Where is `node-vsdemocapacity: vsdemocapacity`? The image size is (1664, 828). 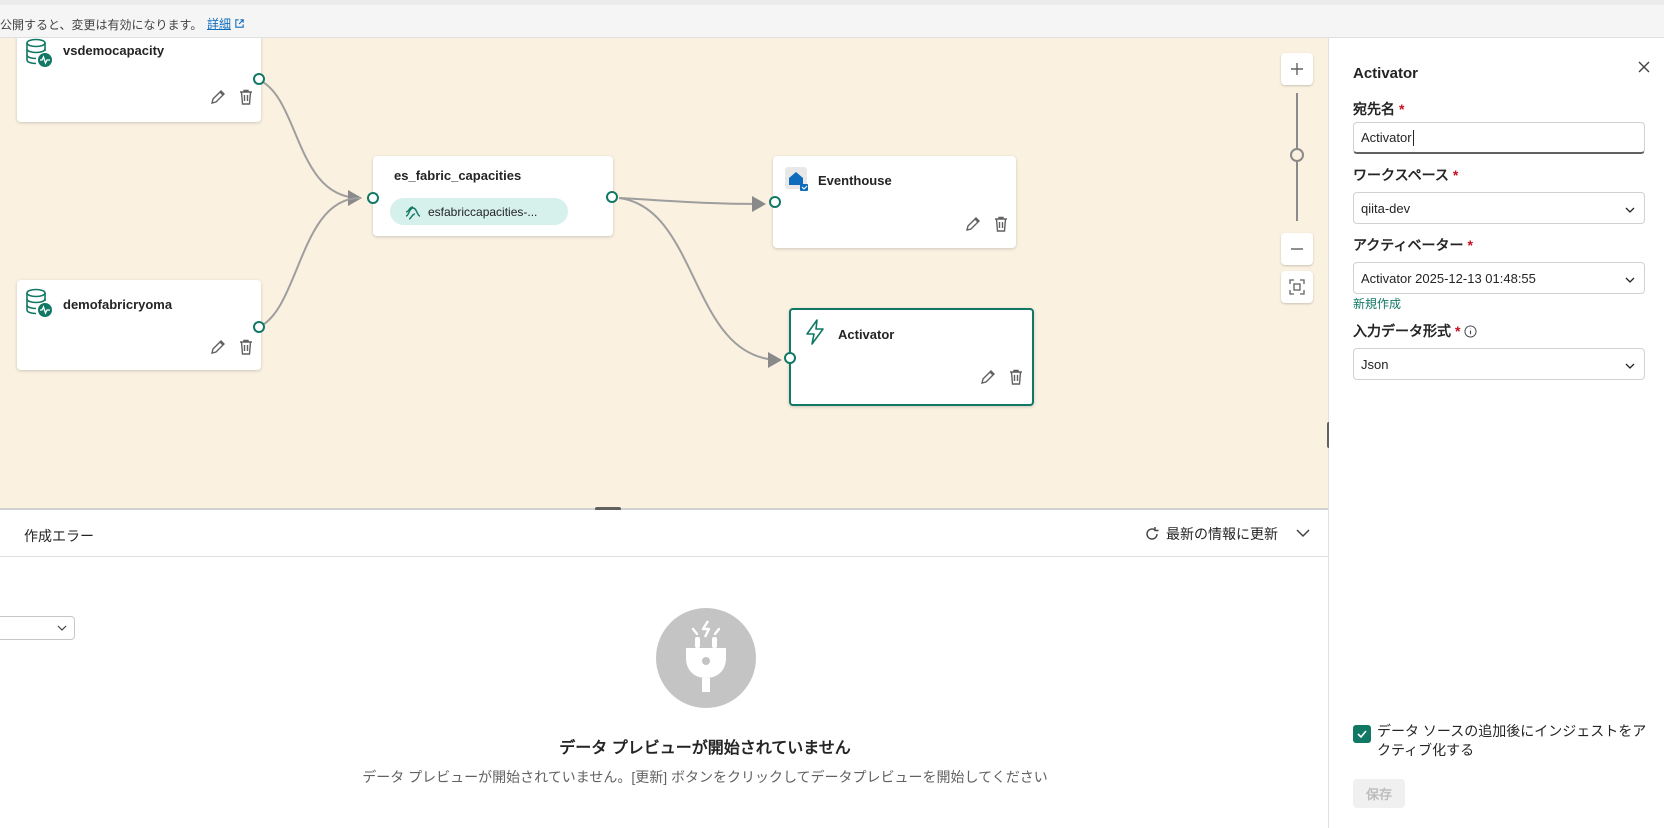 node-vsdemocapacity: vsdemocapacity is located at coordinates (141, 80).